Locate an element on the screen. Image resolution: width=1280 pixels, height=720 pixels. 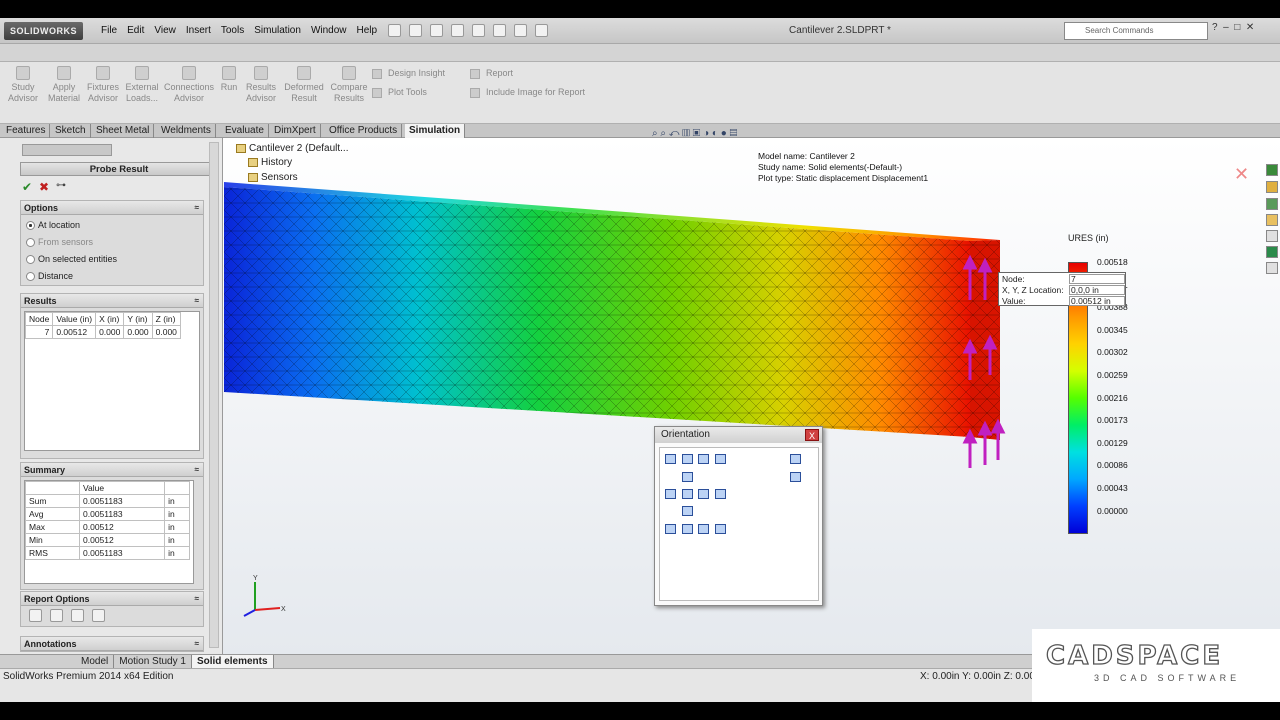
close-icon: X is located at coordinates (812, 435).